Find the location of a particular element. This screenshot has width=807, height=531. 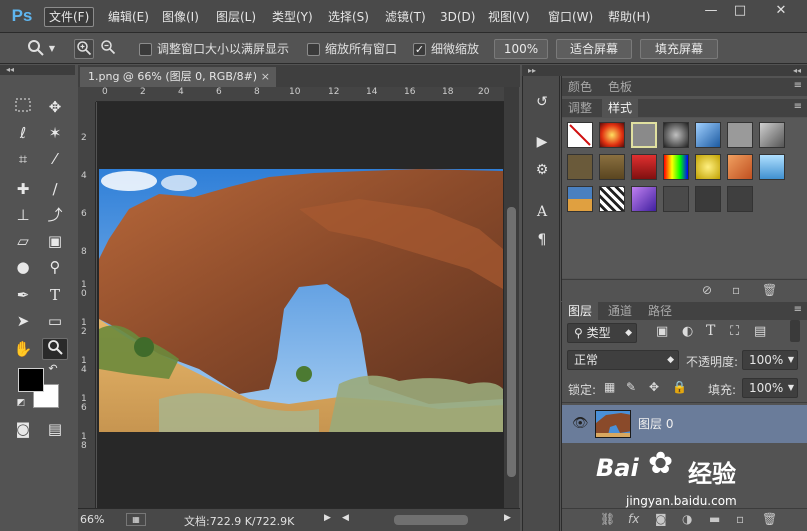

healing-brush-tool-icon: ✚ is located at coordinates (23, 189).